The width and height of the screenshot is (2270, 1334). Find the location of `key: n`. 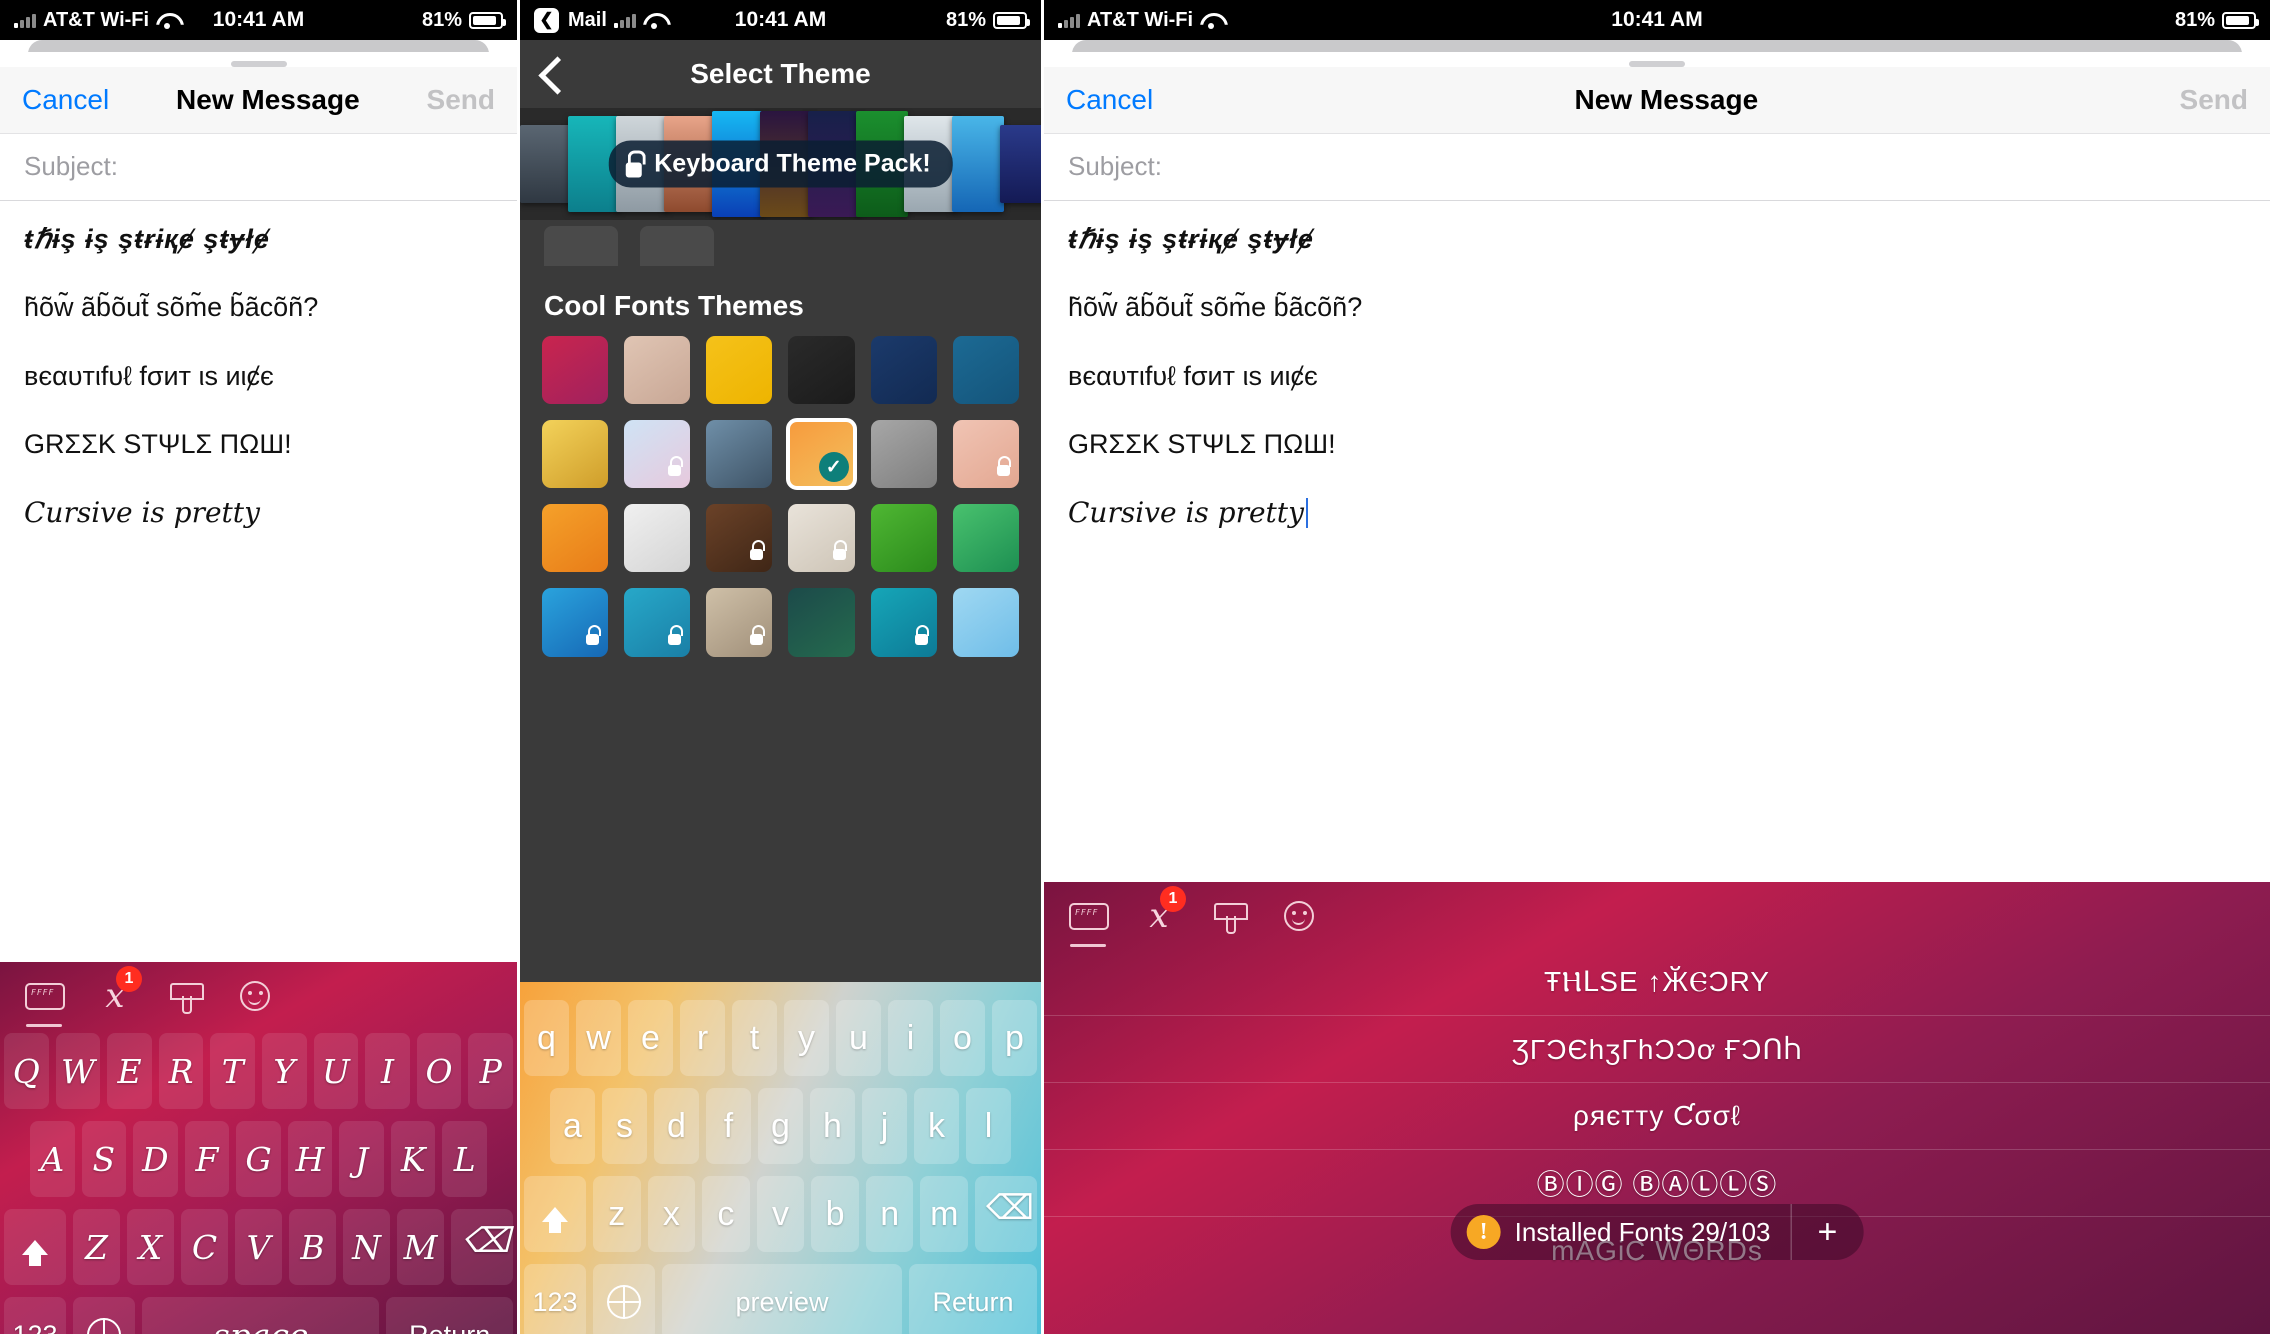

key: n is located at coordinates (889, 1214).